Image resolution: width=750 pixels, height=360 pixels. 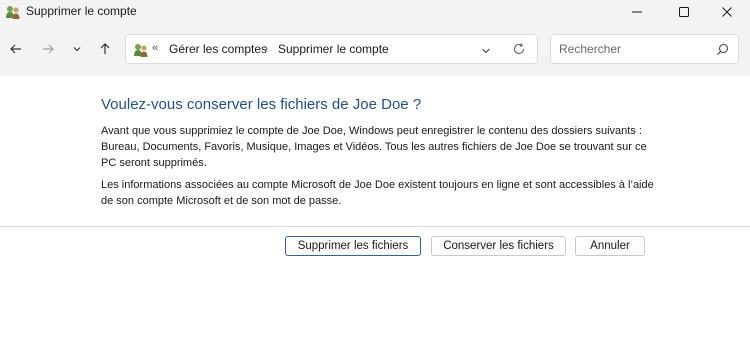 I want to click on cancel-button: Annuler, so click(x=610, y=246).